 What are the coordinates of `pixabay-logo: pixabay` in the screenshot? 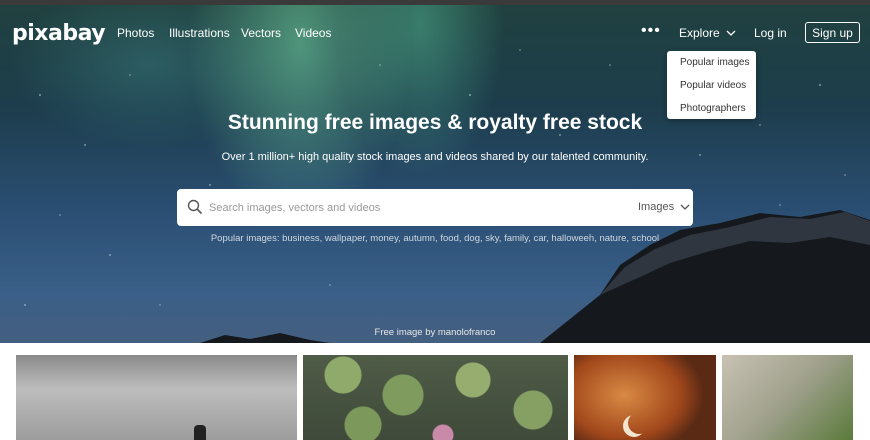 It's located at (59, 33).